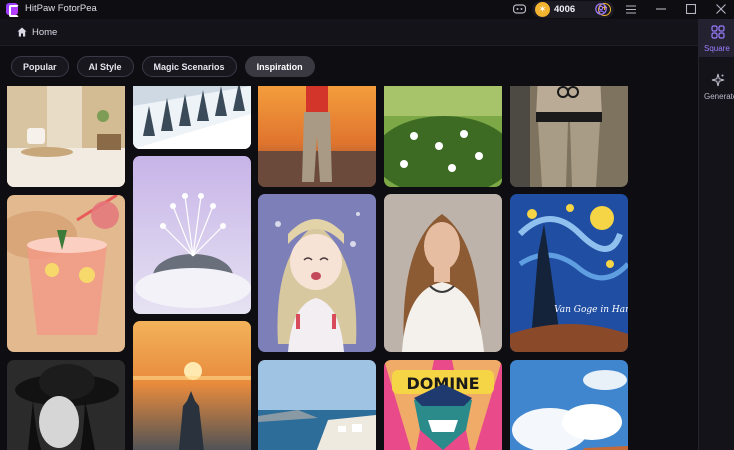 The width and height of the screenshot is (734, 450). I want to click on menu-icon, so click(631, 9).